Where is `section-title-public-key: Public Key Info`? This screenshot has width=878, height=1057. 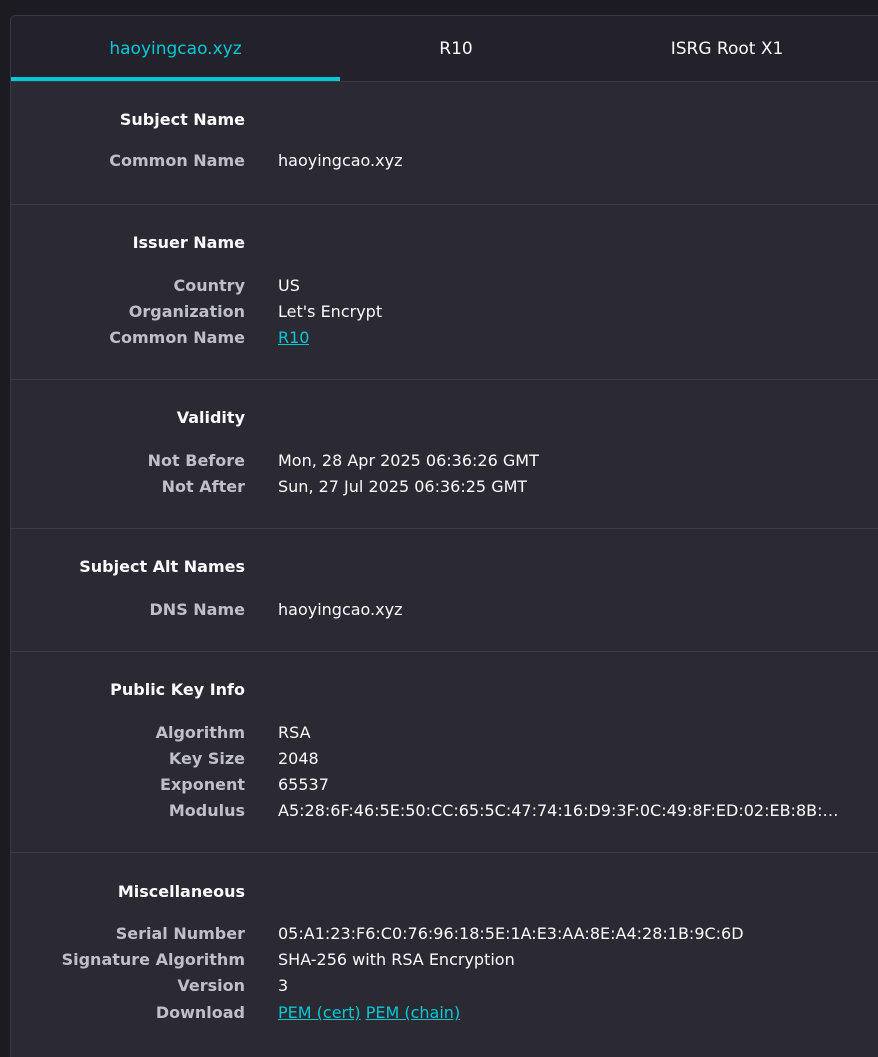 section-title-public-key: Public Key Info is located at coordinates (177, 689).